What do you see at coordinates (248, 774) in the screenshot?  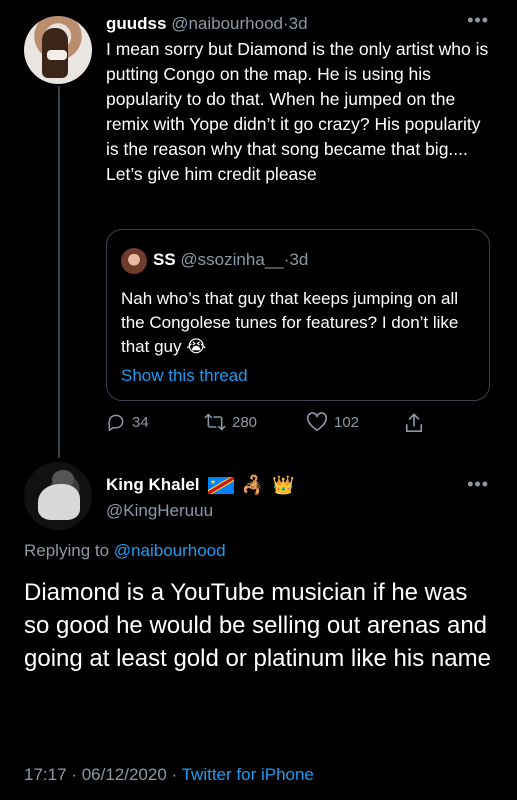 I see `source-link: Twitter for iPhone` at bounding box center [248, 774].